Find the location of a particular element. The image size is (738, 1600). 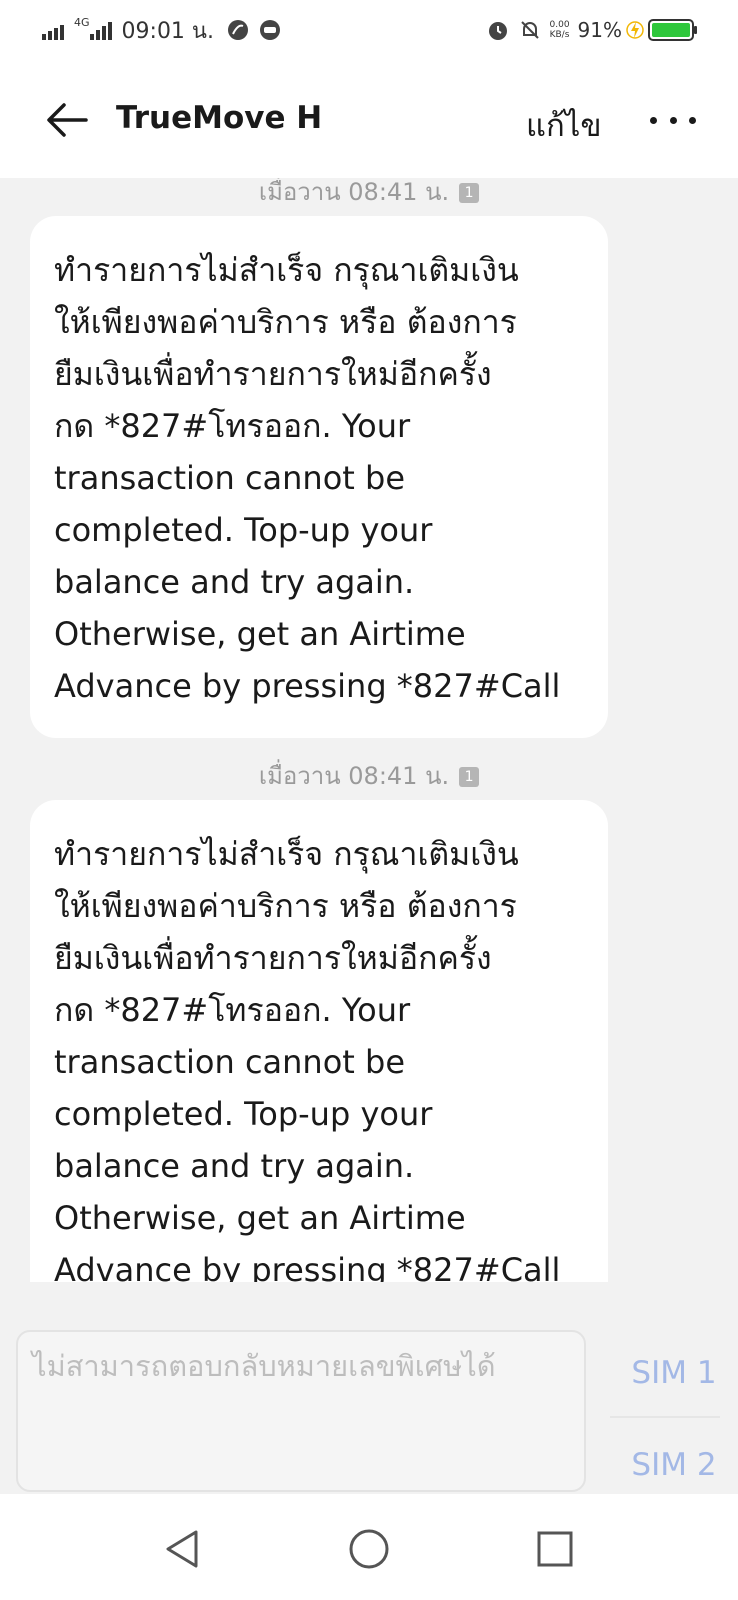

triangle-back-icon is located at coordinates (182, 1549).